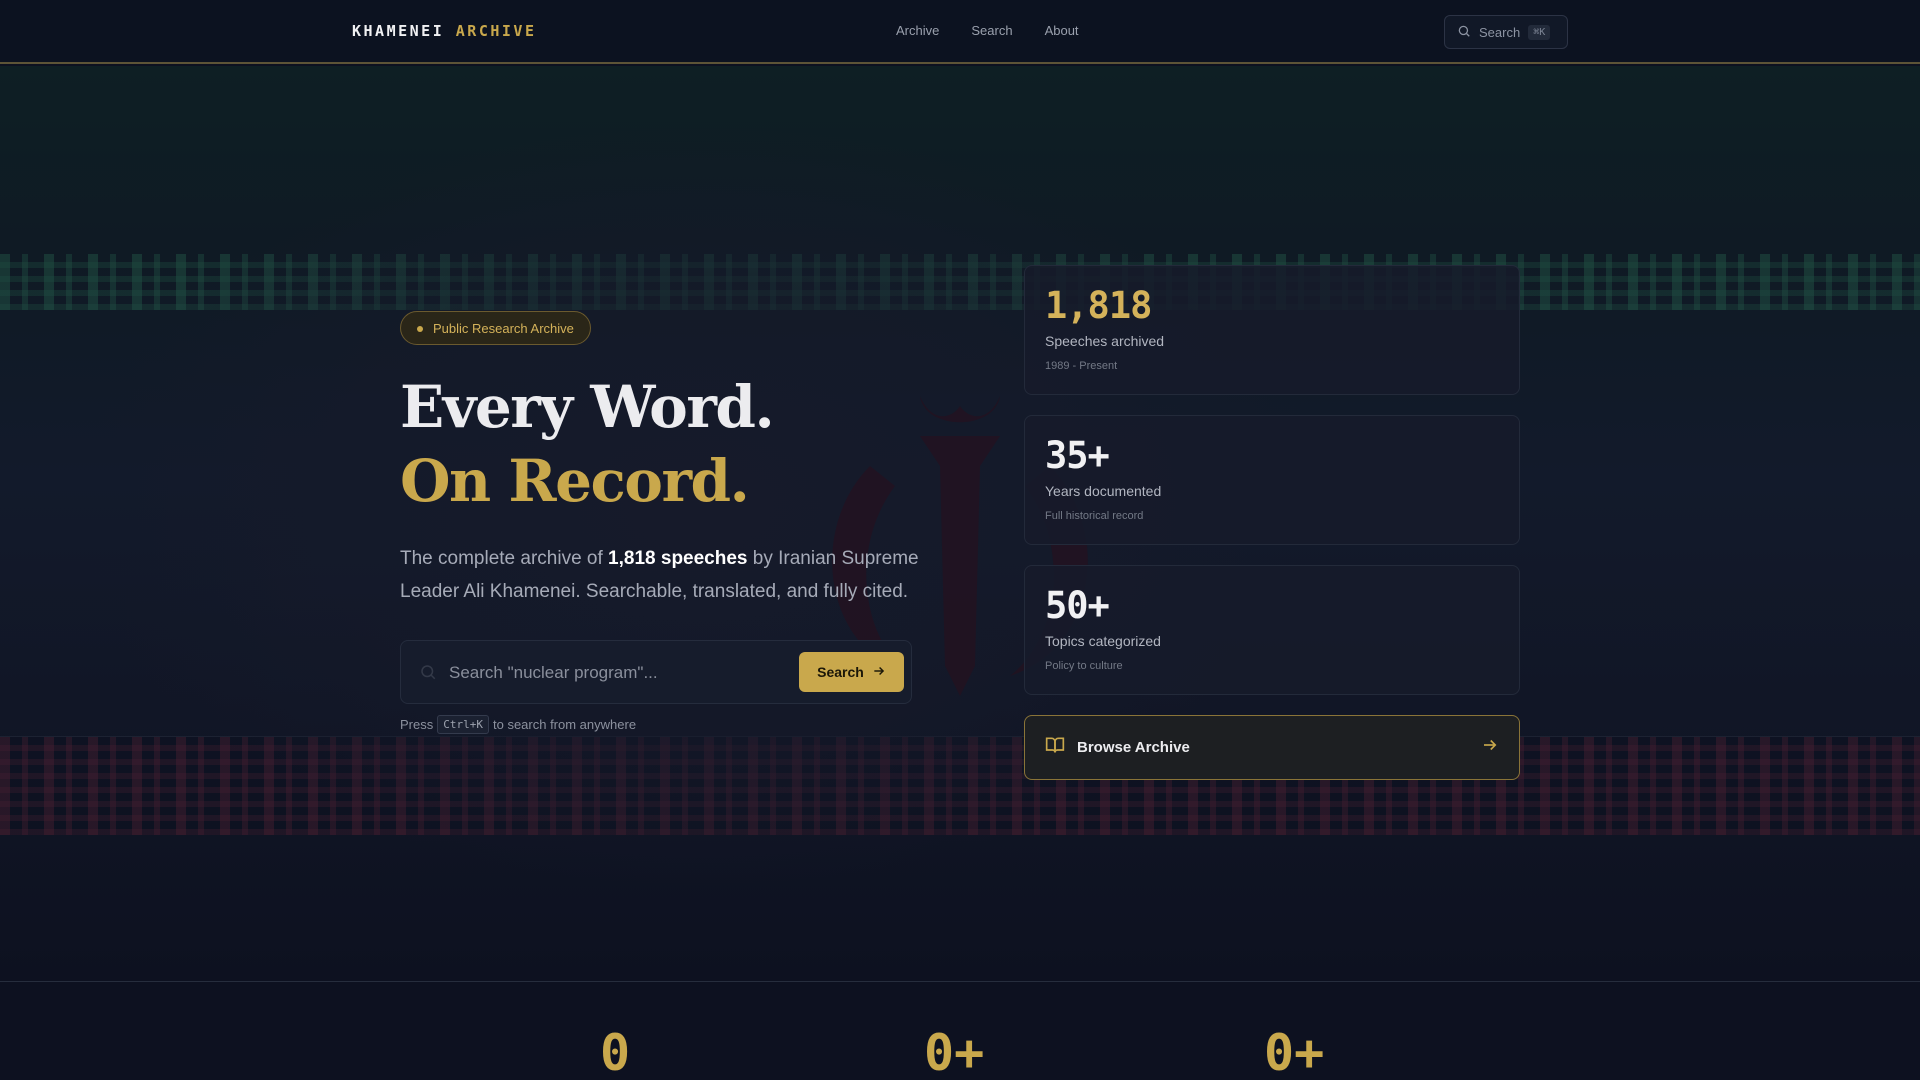 The image size is (1920, 1080). I want to click on stat-value: 1,818, so click(1098, 305).